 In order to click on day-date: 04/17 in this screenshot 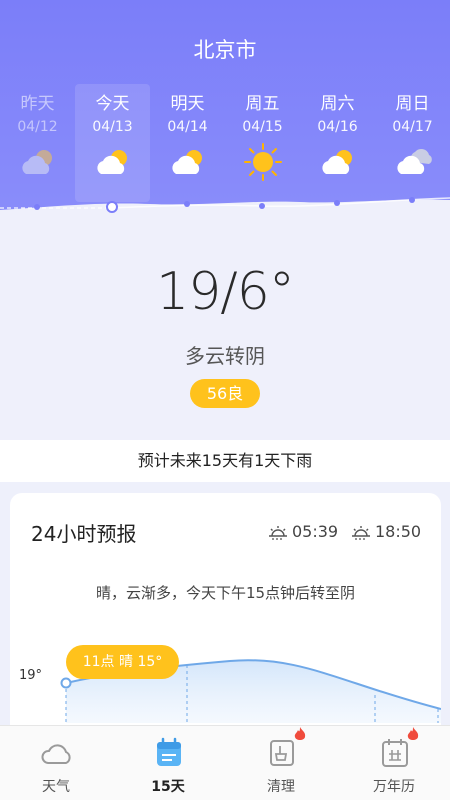, I will do `click(412, 127)`.